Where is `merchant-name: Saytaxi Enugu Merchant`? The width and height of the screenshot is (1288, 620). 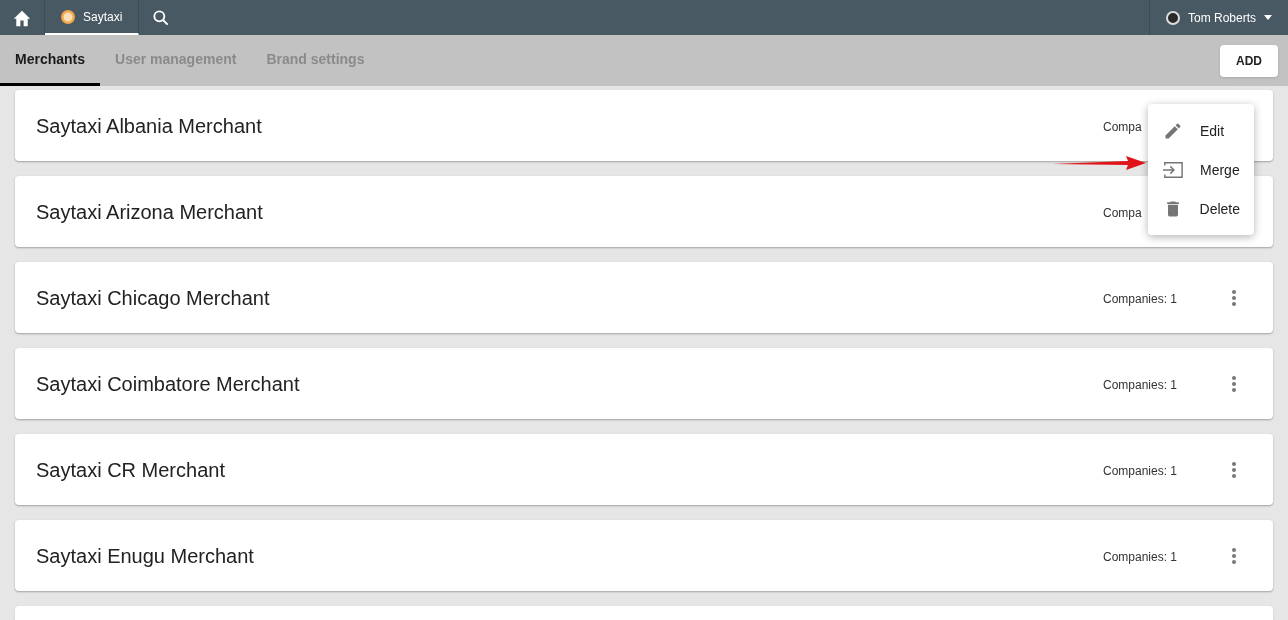 merchant-name: Saytaxi Enugu Merchant is located at coordinates (145, 556).